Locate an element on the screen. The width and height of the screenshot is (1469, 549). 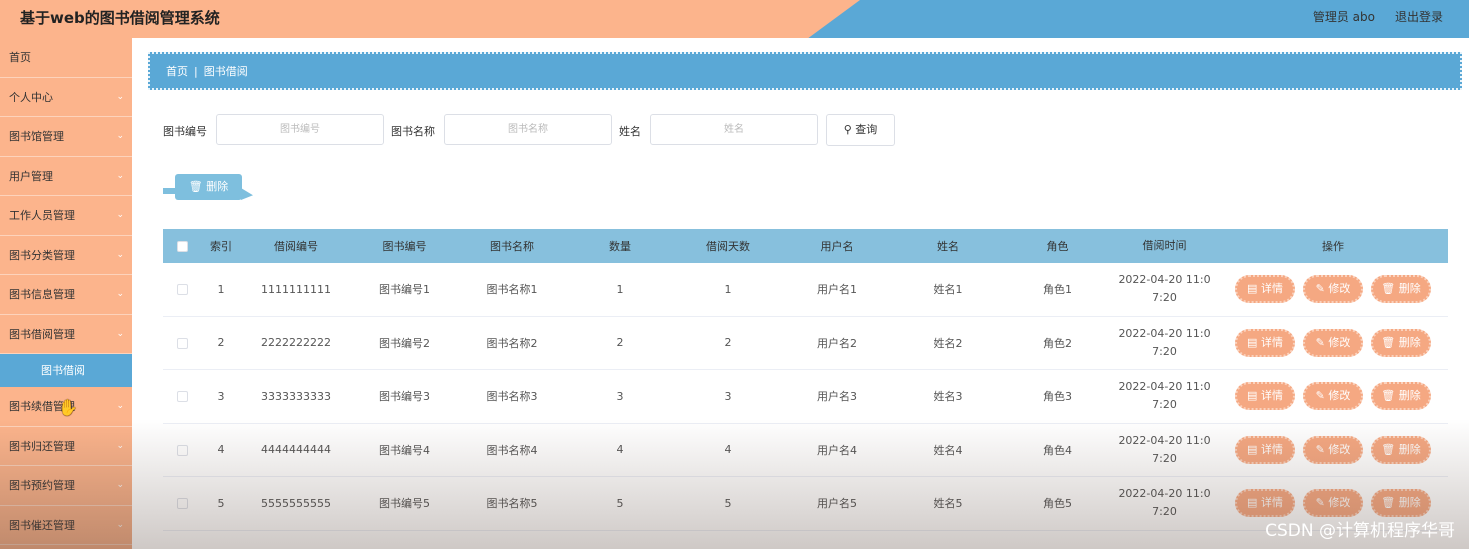
sidebar-item-library-management: 图书馆管理 ⌄ is located at coordinates (66, 137).